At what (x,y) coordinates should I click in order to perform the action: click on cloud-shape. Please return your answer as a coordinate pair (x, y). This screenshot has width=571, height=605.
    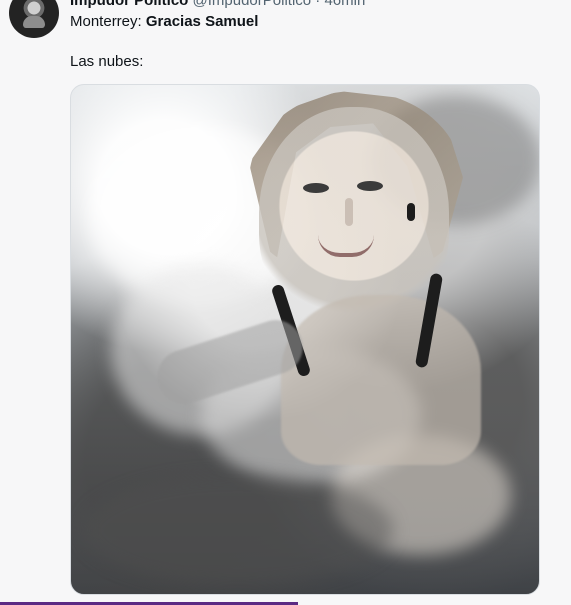
    Looking at the image, I should click on (238, 530).